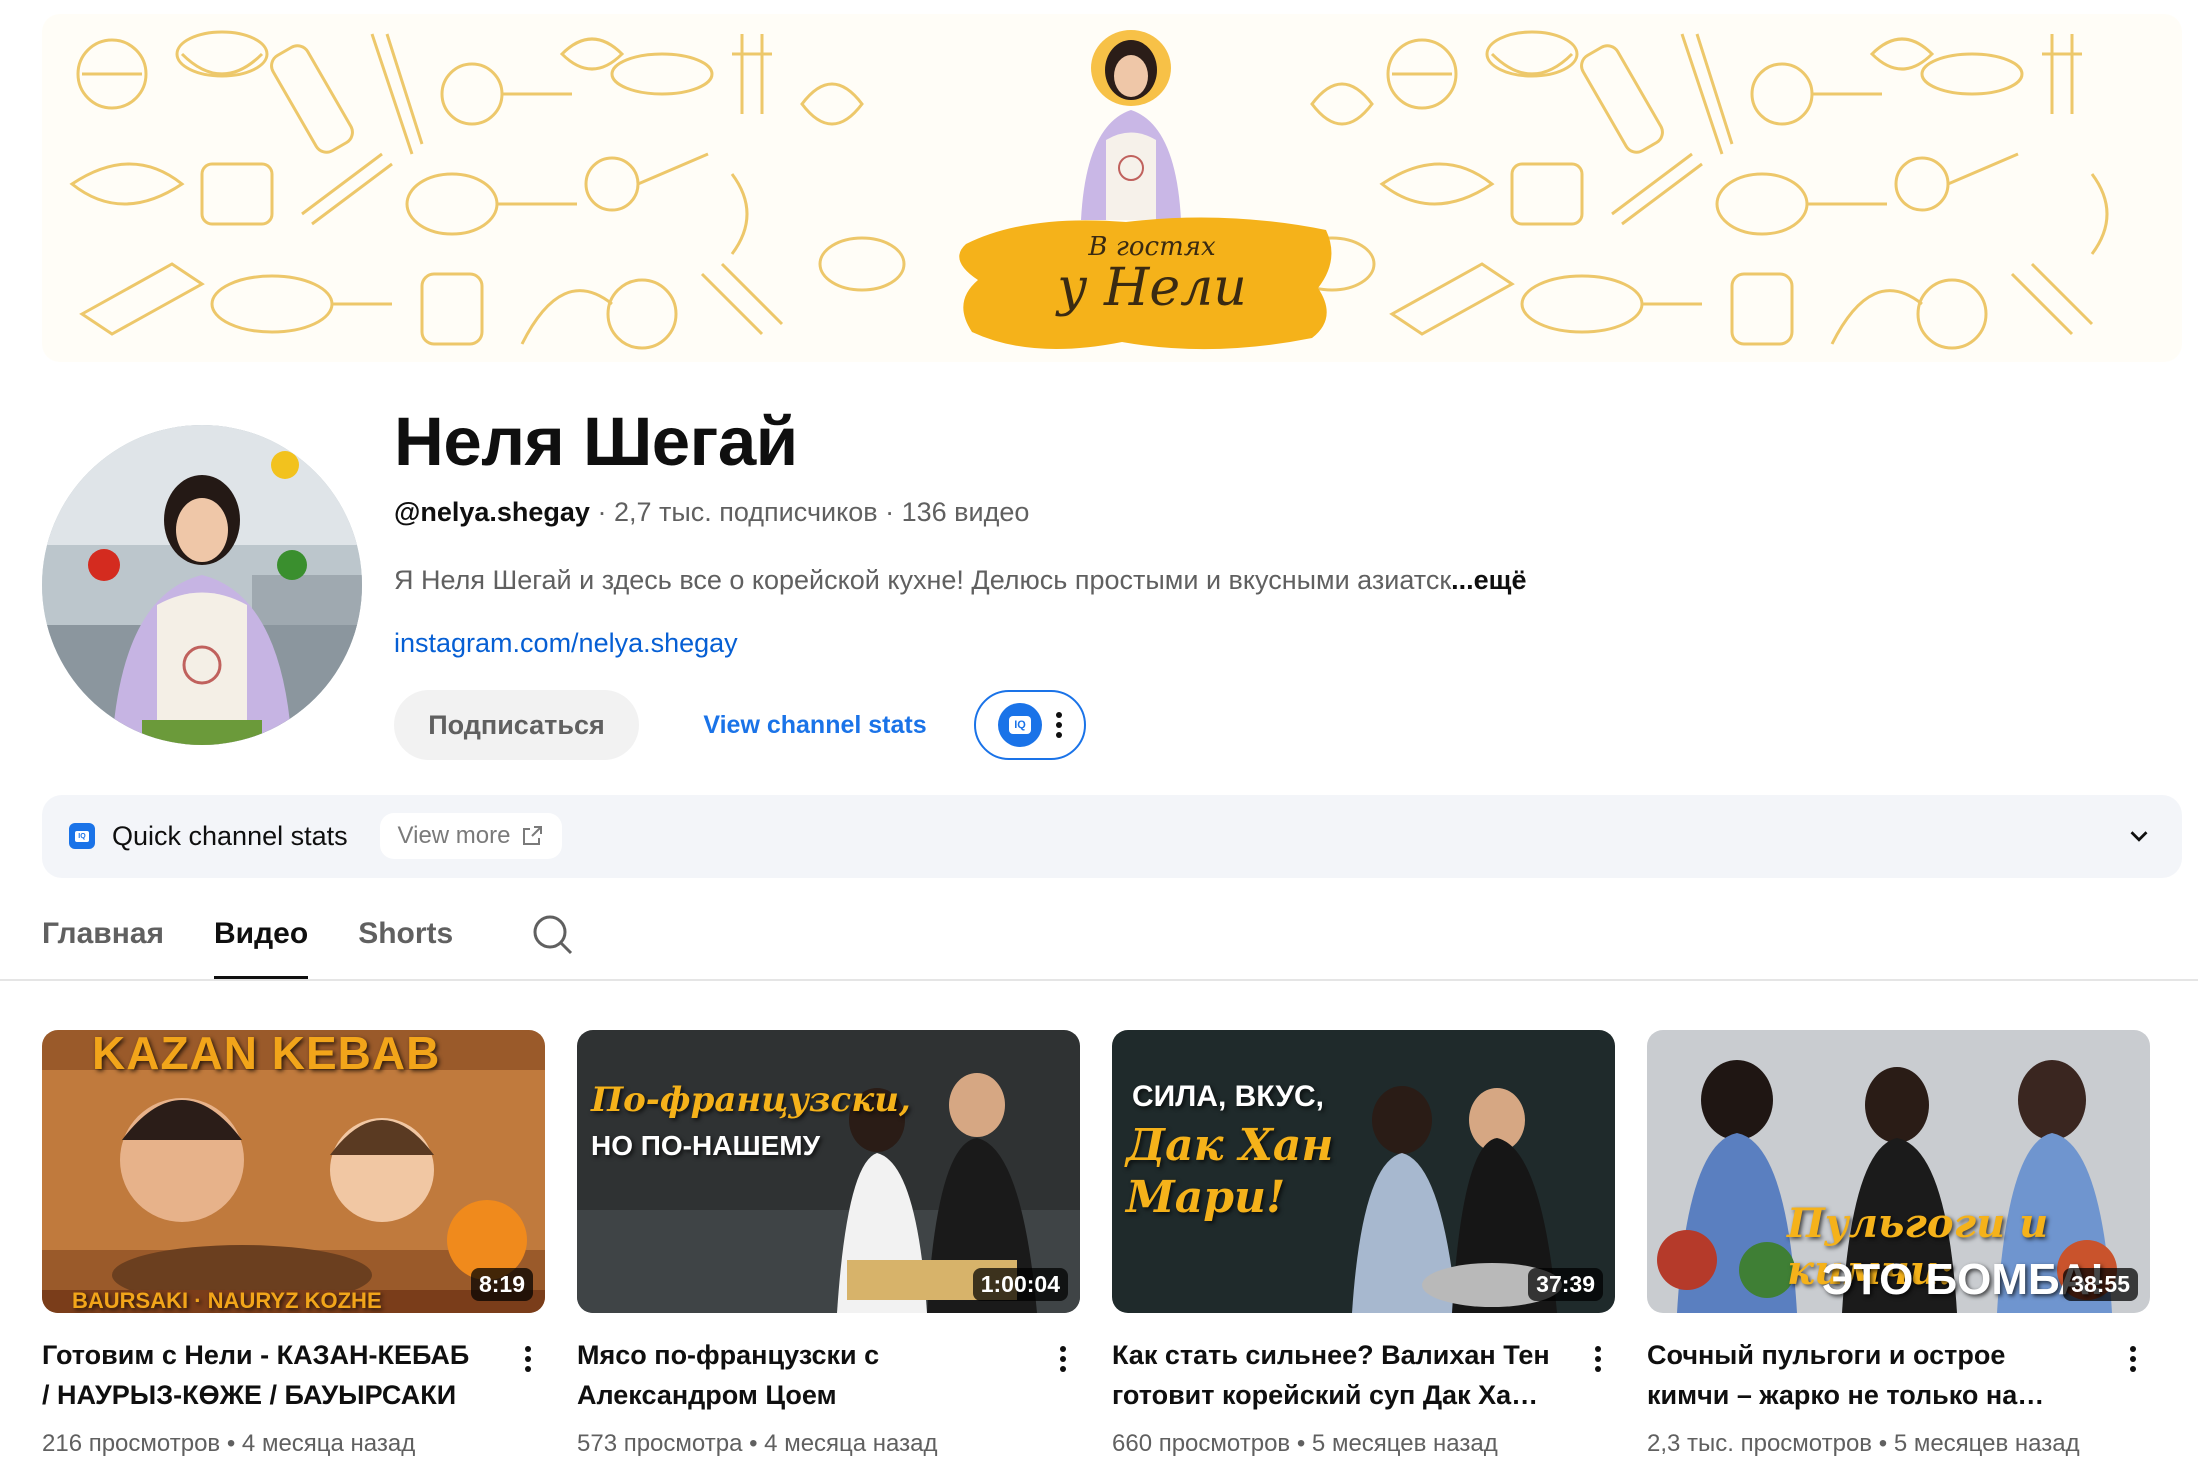  What do you see at coordinates (227, 1300) in the screenshot?
I see `thumbnail-text-bottom: BAURSAKI · NAURYZ KOZHE` at bounding box center [227, 1300].